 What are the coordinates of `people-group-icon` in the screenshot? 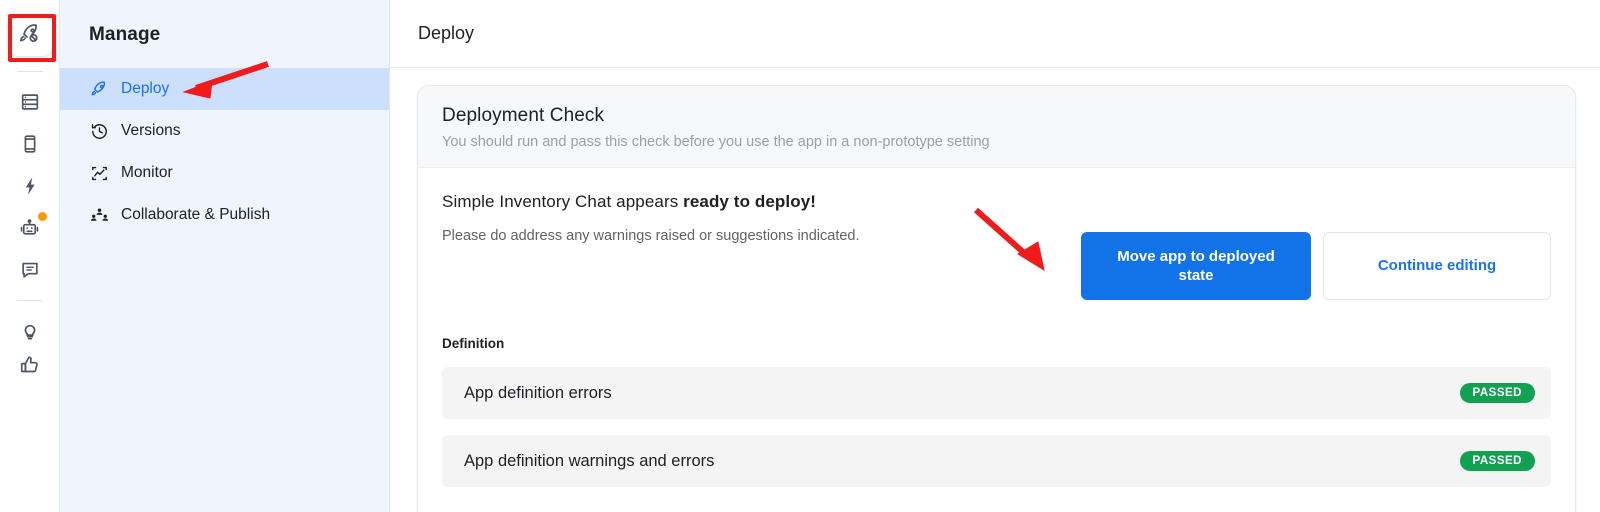 It's located at (99, 215).